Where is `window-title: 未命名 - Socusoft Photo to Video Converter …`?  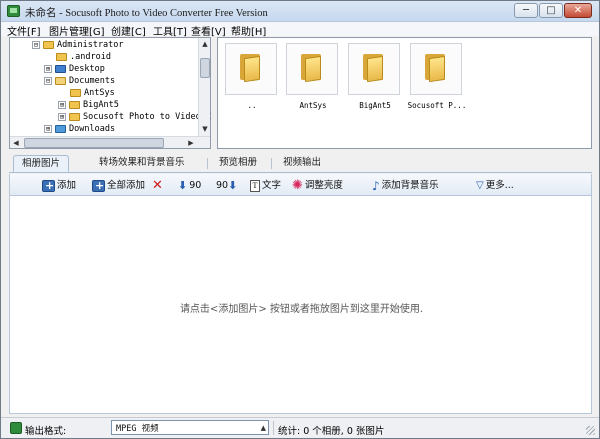
window-title: 未命名 - Socusoft Photo to Video Converter … is located at coordinates (146, 13).